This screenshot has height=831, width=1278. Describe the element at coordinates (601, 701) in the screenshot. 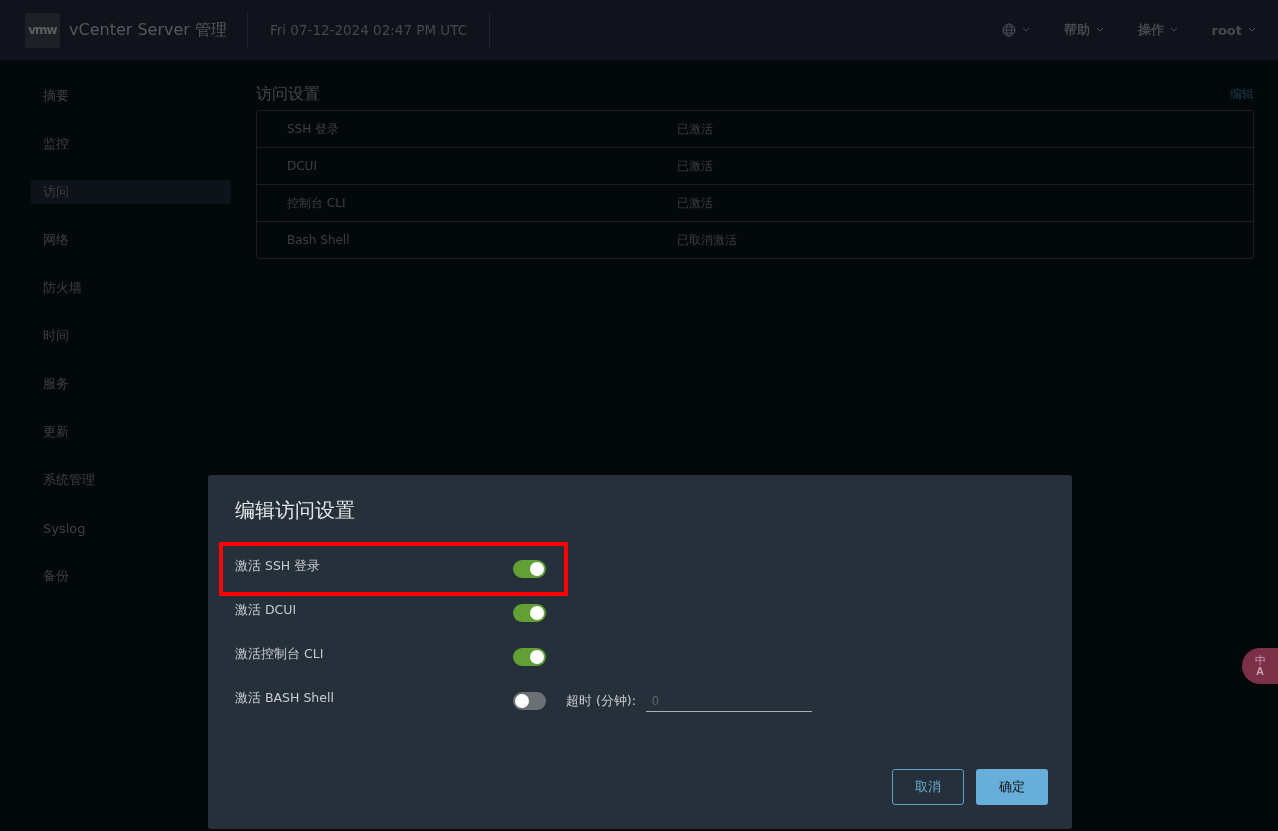

I see `timeout-label: 超时 (分钟):` at that location.